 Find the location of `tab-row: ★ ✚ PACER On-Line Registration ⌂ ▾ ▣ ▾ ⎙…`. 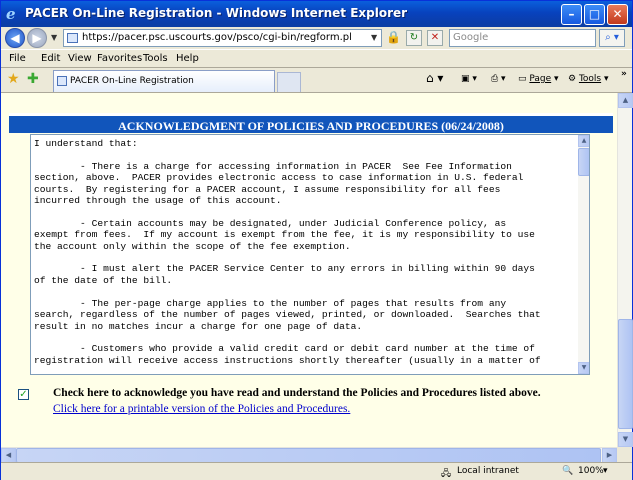

tab-row: ★ ✚ PACER On-Line Registration ⌂ ▾ ▣ ▾ ⎙… is located at coordinates (316, 80).